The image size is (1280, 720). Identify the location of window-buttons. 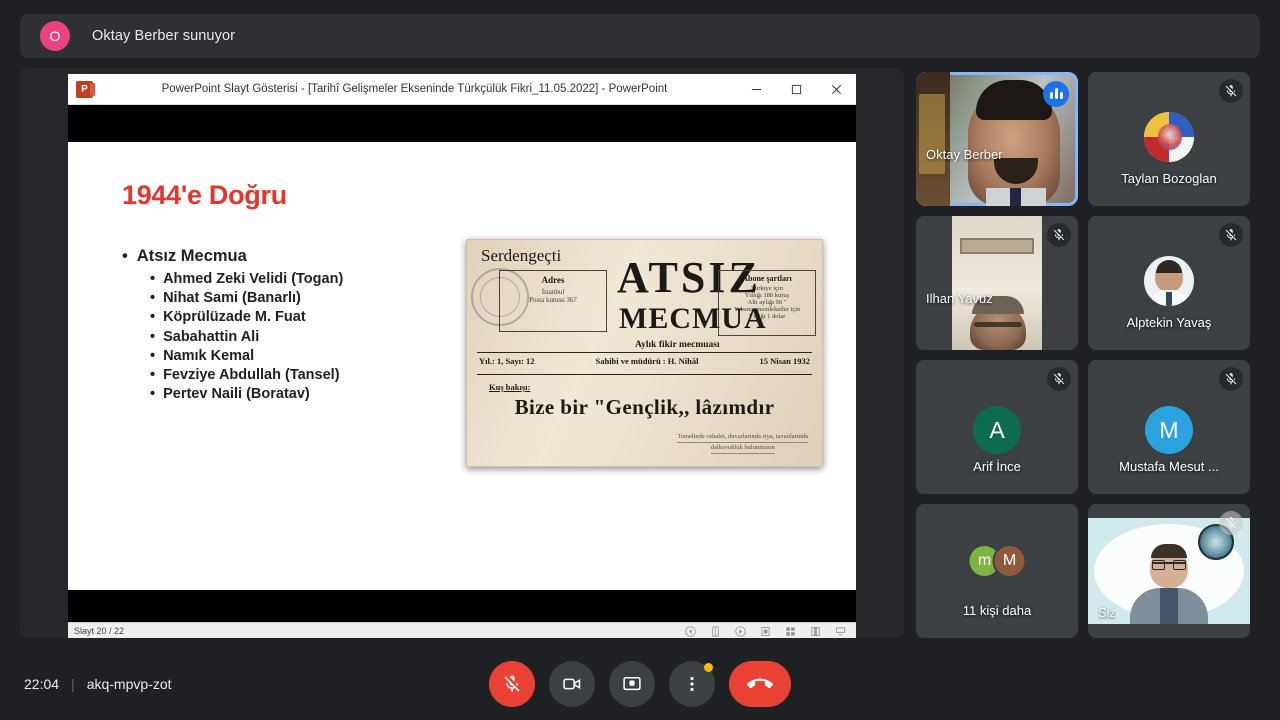
(796, 89).